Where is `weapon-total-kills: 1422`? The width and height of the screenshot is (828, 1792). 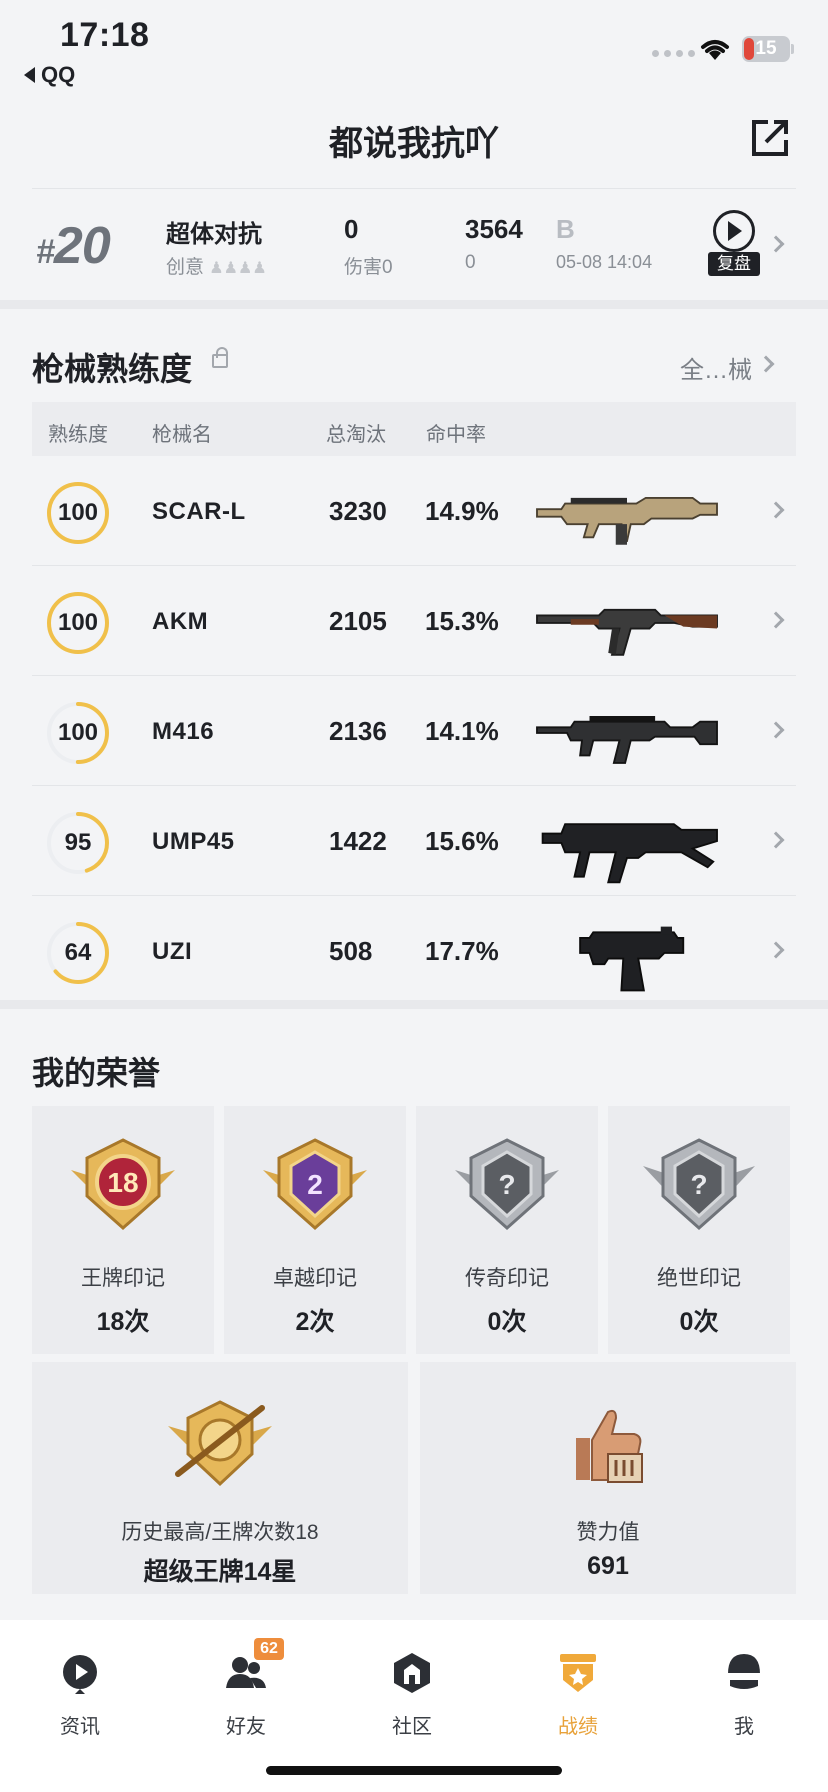
weapon-total-kills: 1422 is located at coordinates (358, 841).